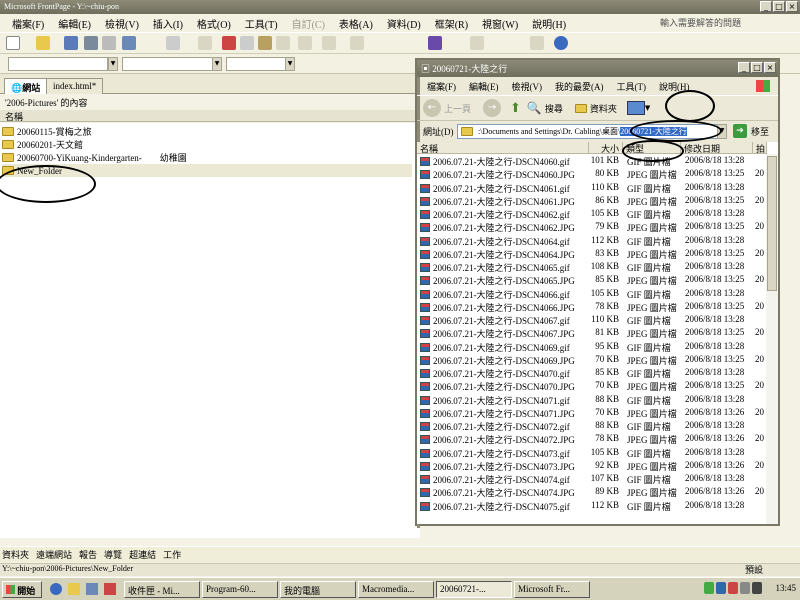 The width and height of the screenshot is (800, 600). What do you see at coordinates (13, 43) in the screenshot?
I see `new-page-icon` at bounding box center [13, 43].